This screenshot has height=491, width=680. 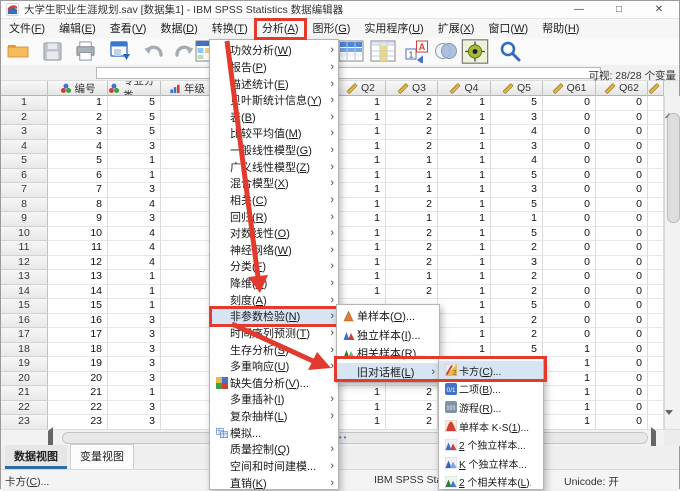 I want to click on data-cell: 16, so click(x=78, y=320).